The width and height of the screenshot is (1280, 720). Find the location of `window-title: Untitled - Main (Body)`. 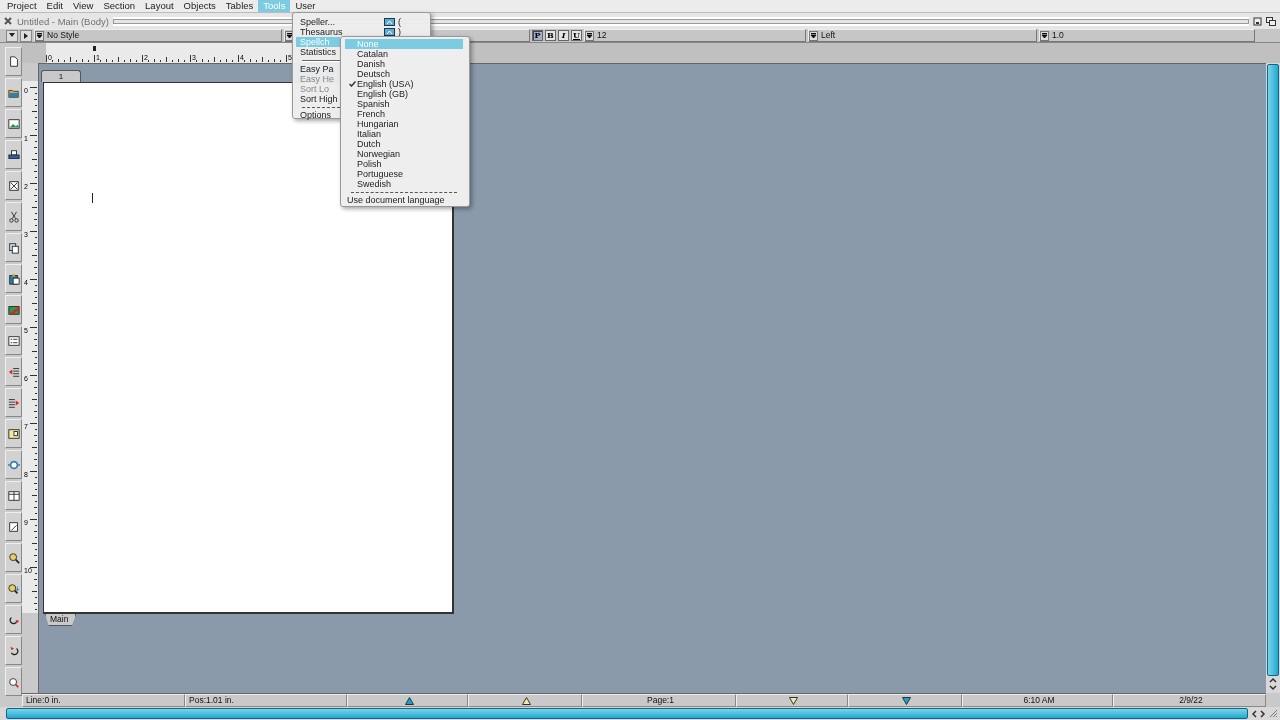

window-title: Untitled - Main (Body) is located at coordinates (63, 21).